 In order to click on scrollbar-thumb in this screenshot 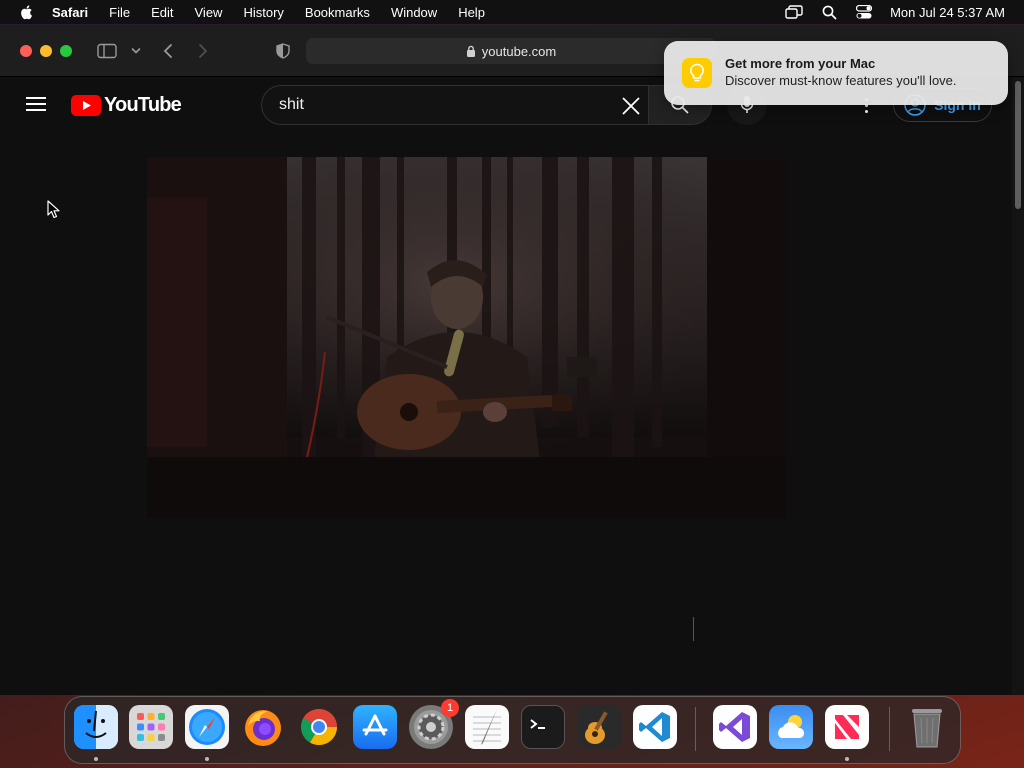, I will do `click(1018, 145)`.